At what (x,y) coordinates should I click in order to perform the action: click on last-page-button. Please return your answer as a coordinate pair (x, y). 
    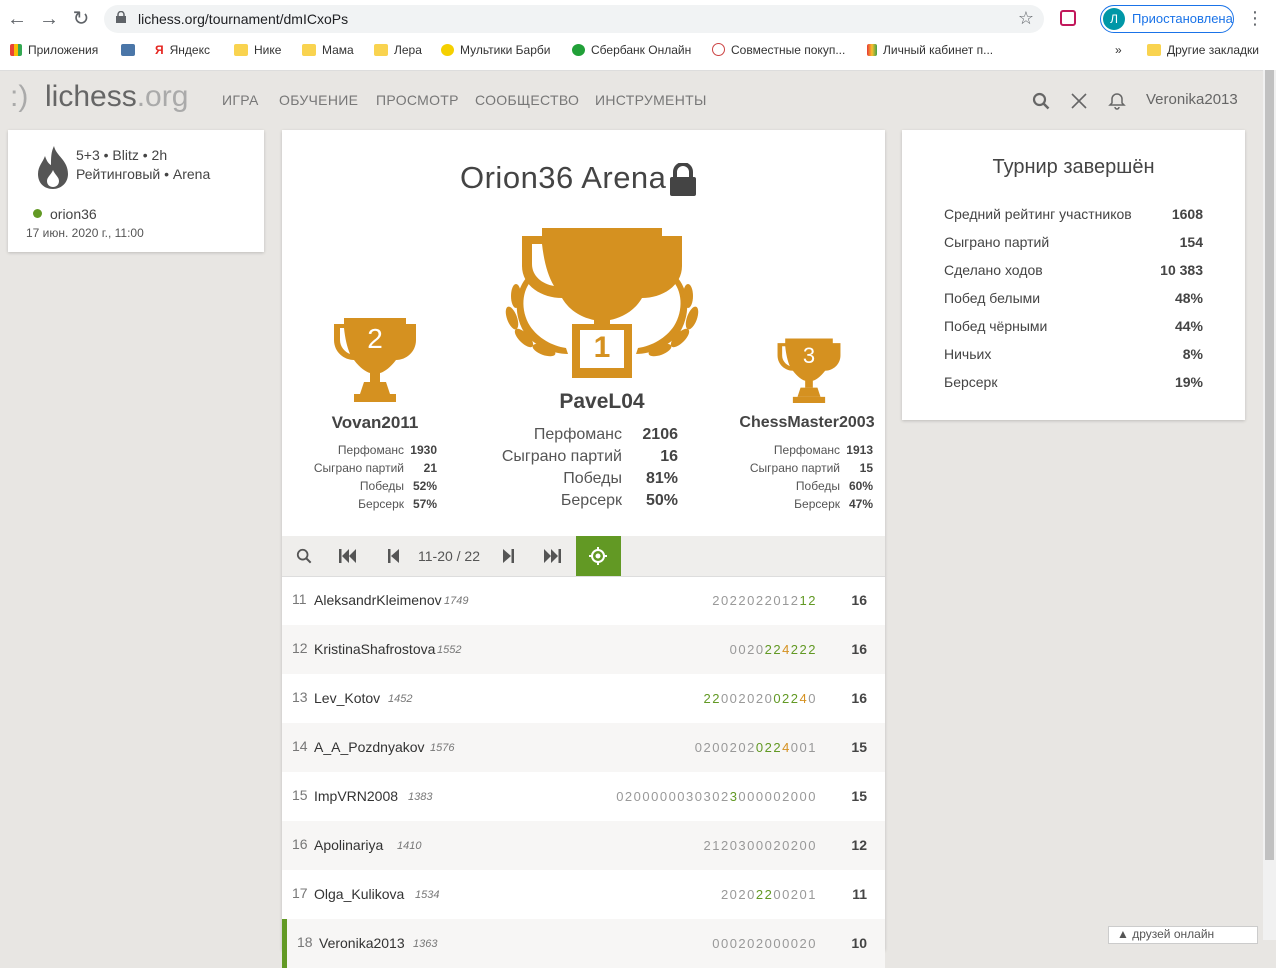
    Looking at the image, I should click on (552, 556).